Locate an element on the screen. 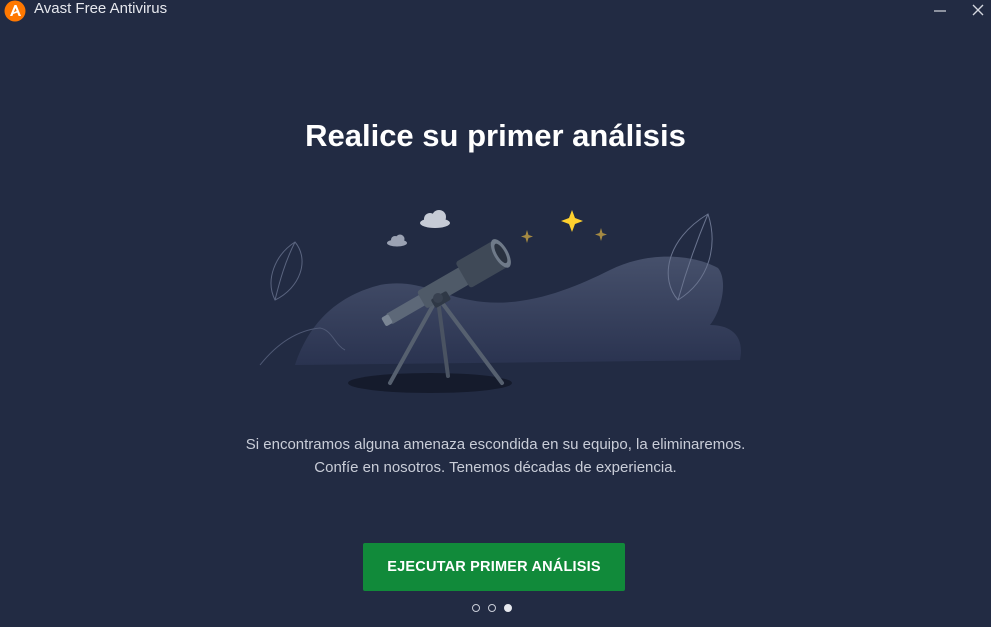 This screenshot has height=627, width=991. minimize-icon is located at coordinates (940, 11).